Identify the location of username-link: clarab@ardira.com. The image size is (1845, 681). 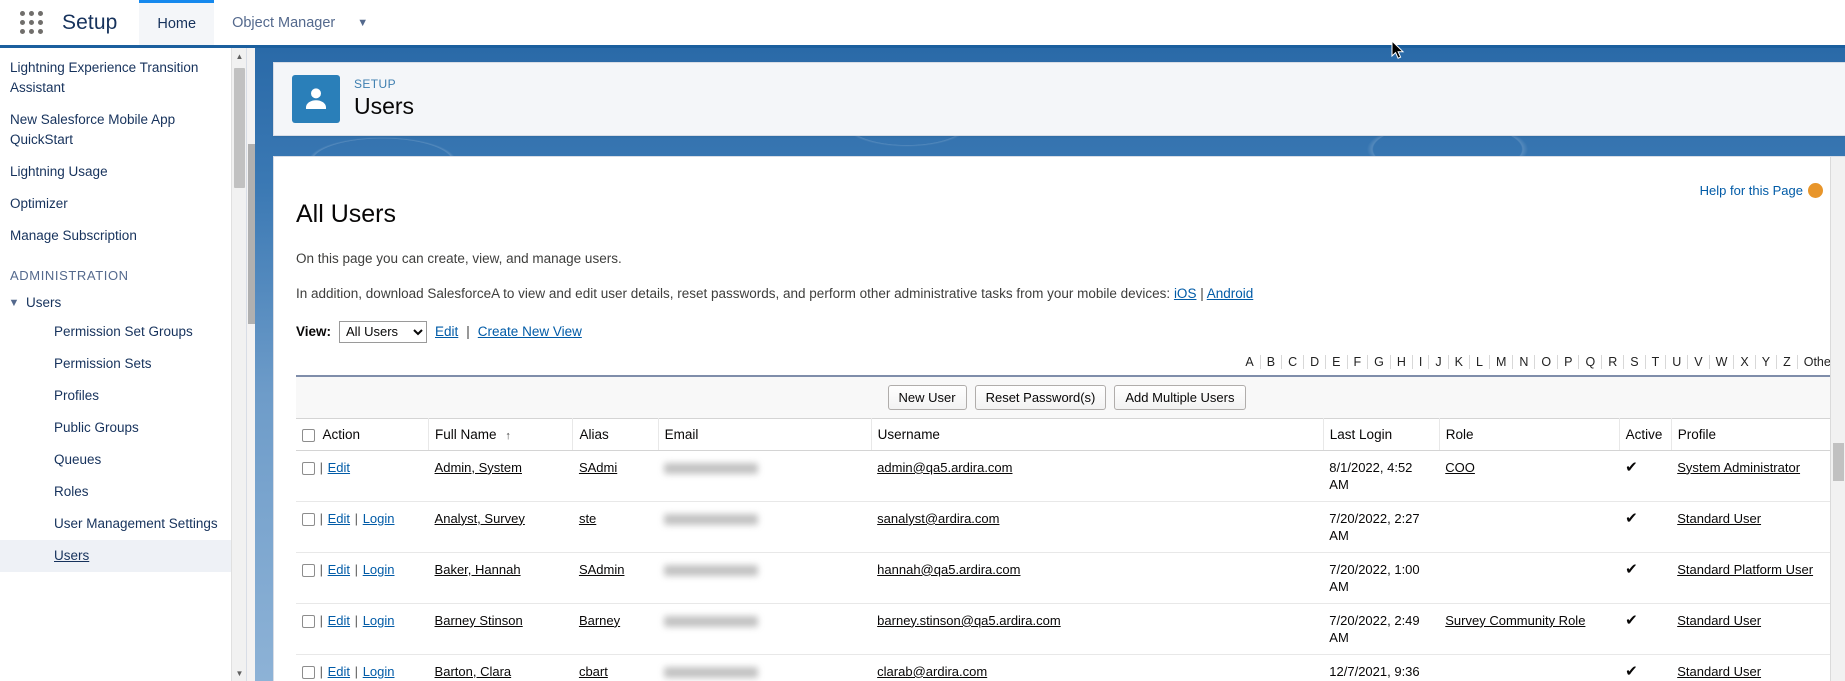
(932, 671).